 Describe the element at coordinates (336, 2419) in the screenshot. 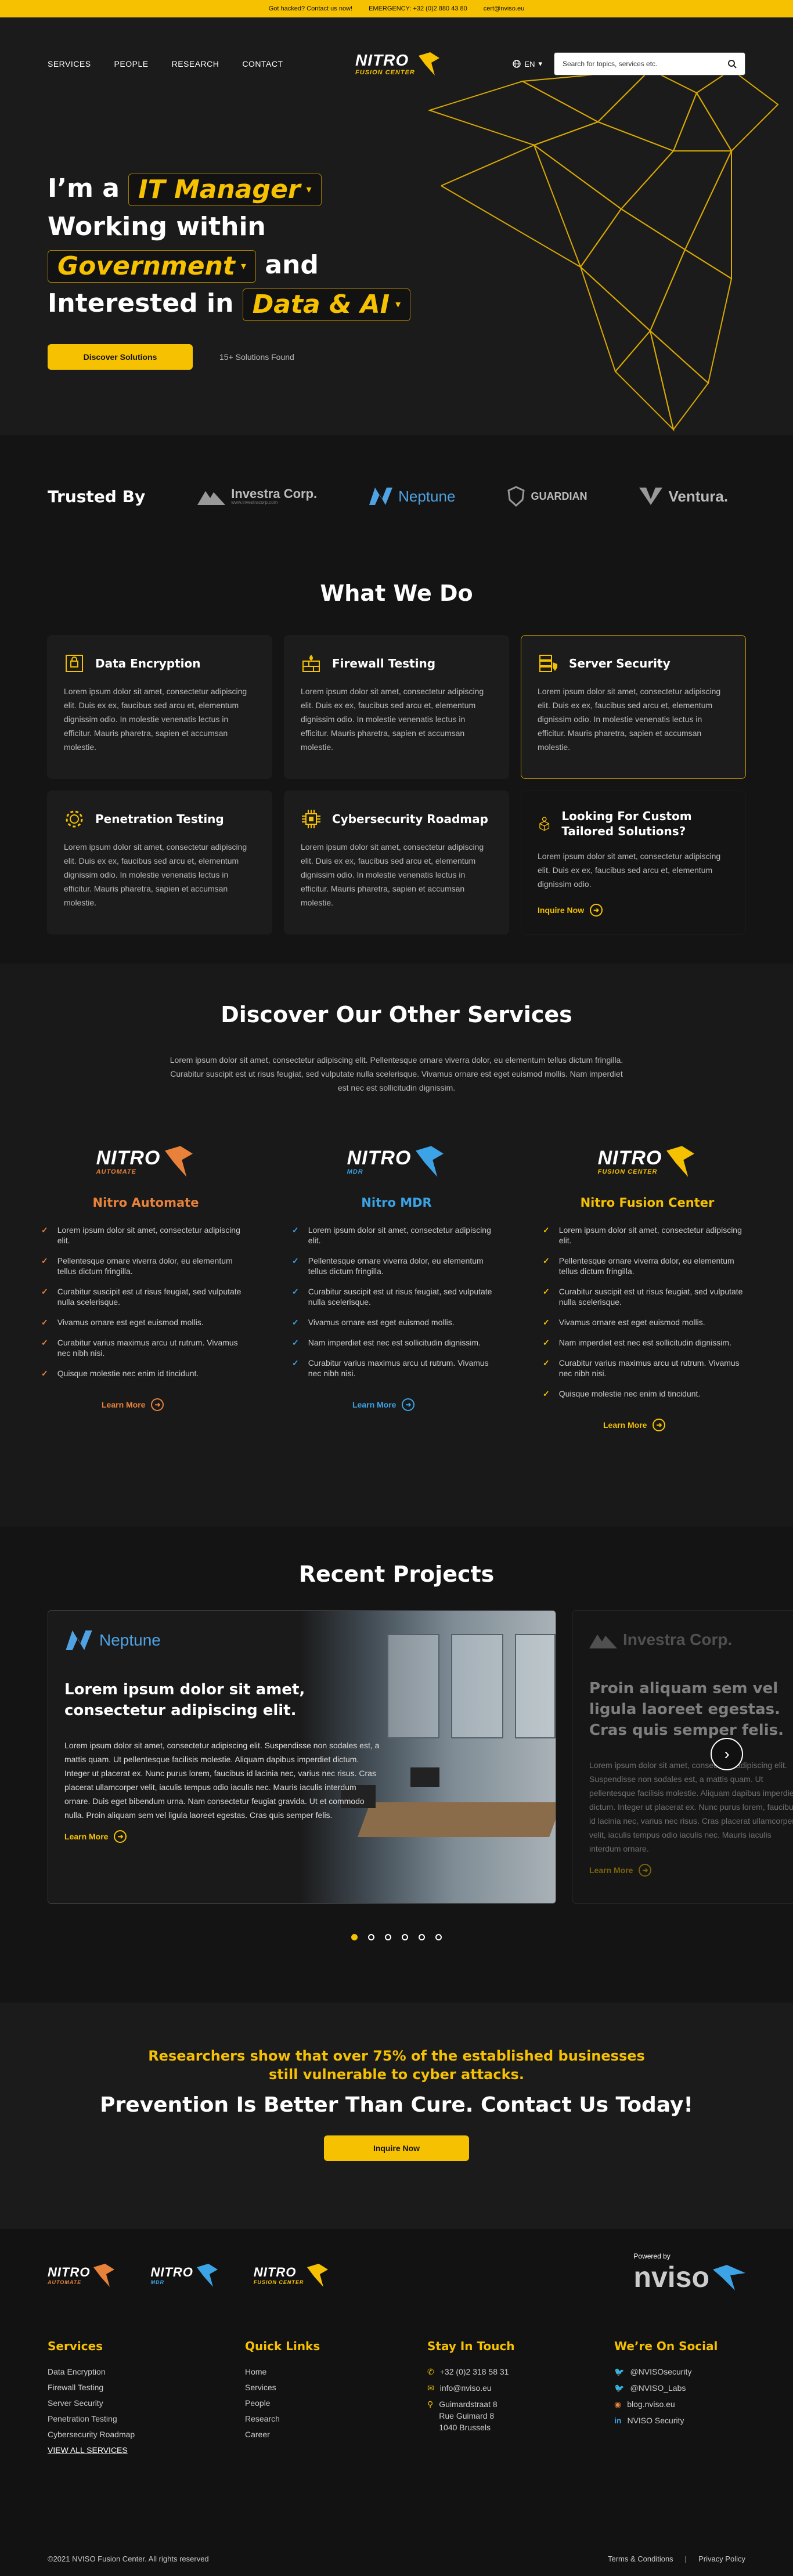

I see `footer-quick-link: Research` at that location.